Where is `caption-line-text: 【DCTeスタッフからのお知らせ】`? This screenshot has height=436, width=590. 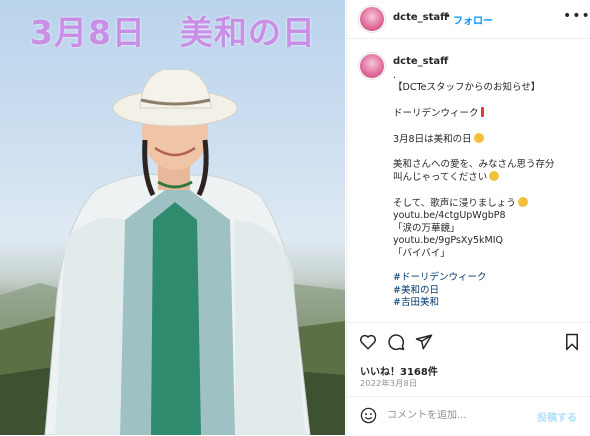 caption-line-text: 【DCTeスタッフからのお知らせ】 is located at coordinates (467, 88).